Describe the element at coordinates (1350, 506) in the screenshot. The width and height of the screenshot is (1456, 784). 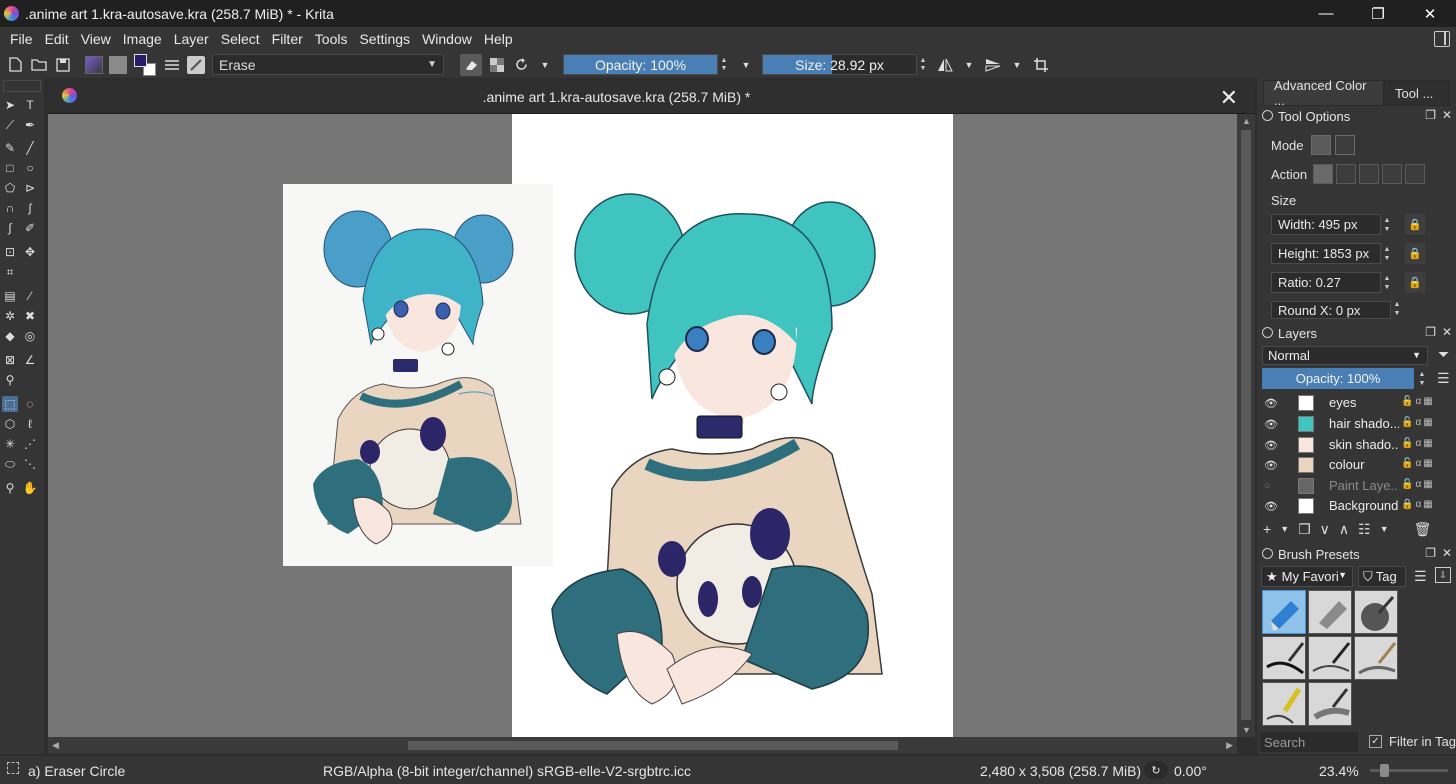
I see `layer-row: 👁 Background 🔒α▦` at that location.